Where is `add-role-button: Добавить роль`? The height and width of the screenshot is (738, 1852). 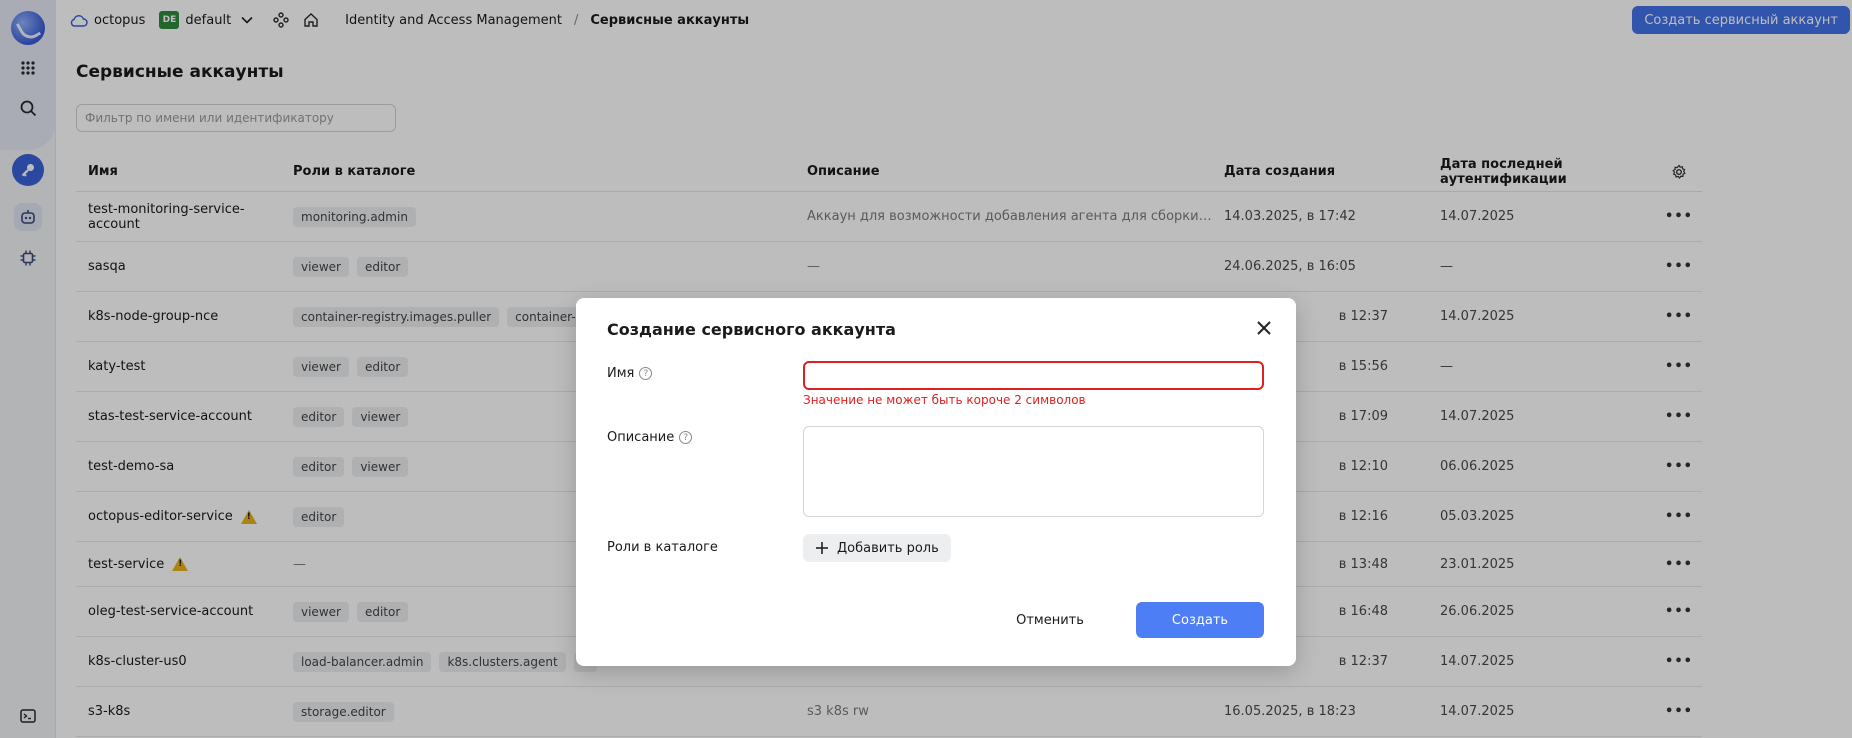 add-role-button: Добавить роль is located at coordinates (877, 548).